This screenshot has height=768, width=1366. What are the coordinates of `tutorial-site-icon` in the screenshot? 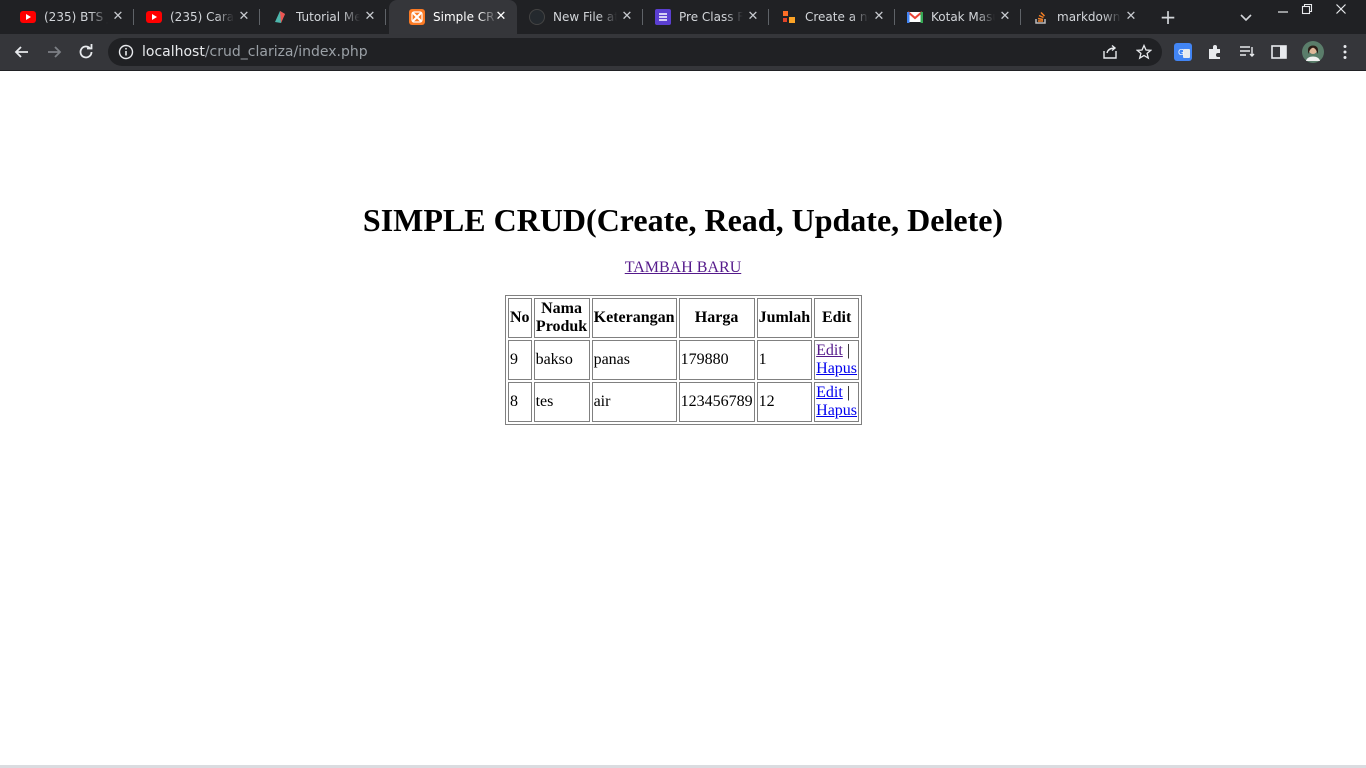 It's located at (280, 17).